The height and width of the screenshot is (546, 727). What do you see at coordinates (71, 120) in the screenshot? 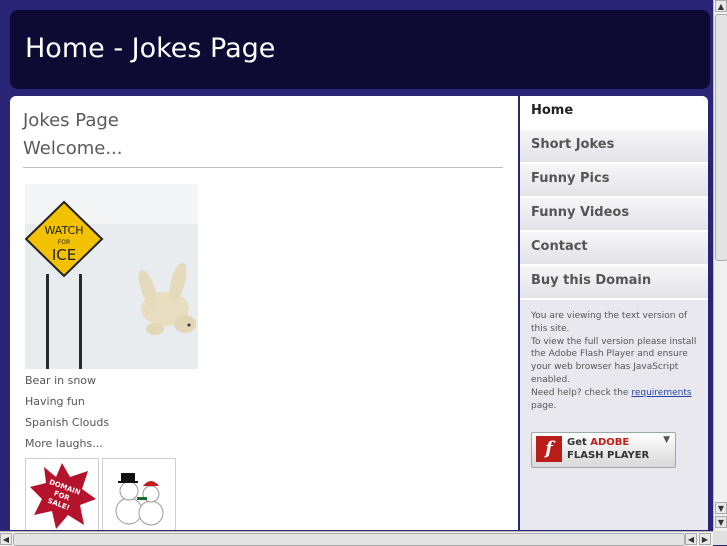
I see `content-heading: Jokes Page` at bounding box center [71, 120].